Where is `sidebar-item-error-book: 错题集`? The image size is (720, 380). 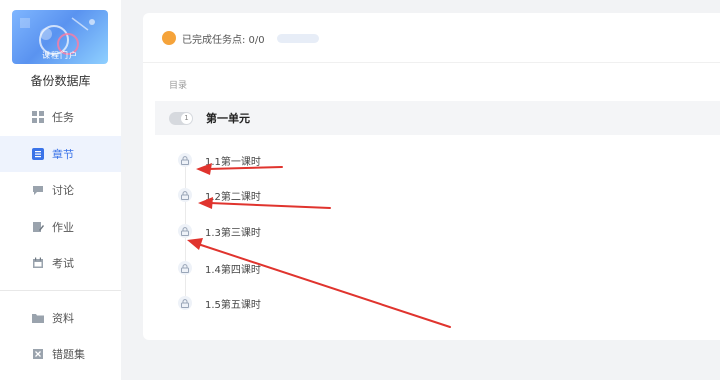 sidebar-item-error-book: 错题集 is located at coordinates (60, 354).